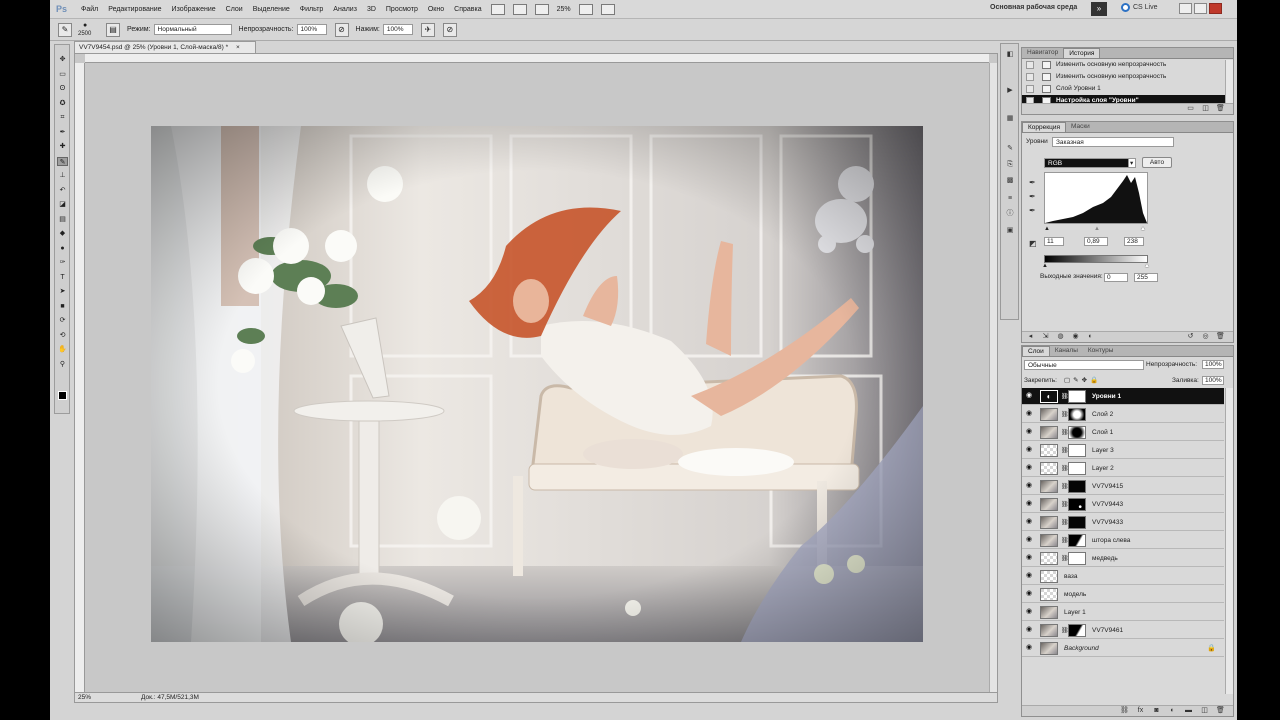 The width and height of the screenshot is (1280, 720). Describe the element at coordinates (1123, 558) in the screenshot. I see `layer-row: ◉ ⛓ медведь` at that location.